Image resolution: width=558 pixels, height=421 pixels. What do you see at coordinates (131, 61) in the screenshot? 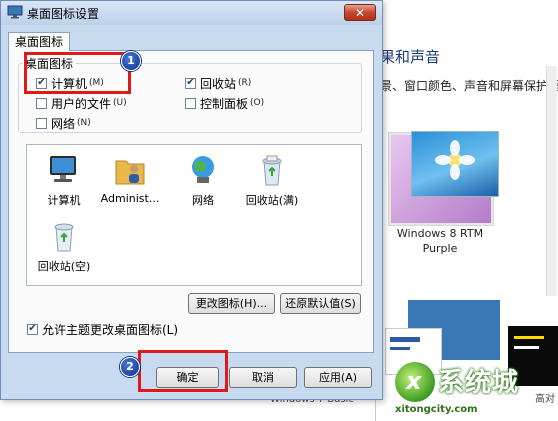
I see `step-badge-1: 1` at bounding box center [131, 61].